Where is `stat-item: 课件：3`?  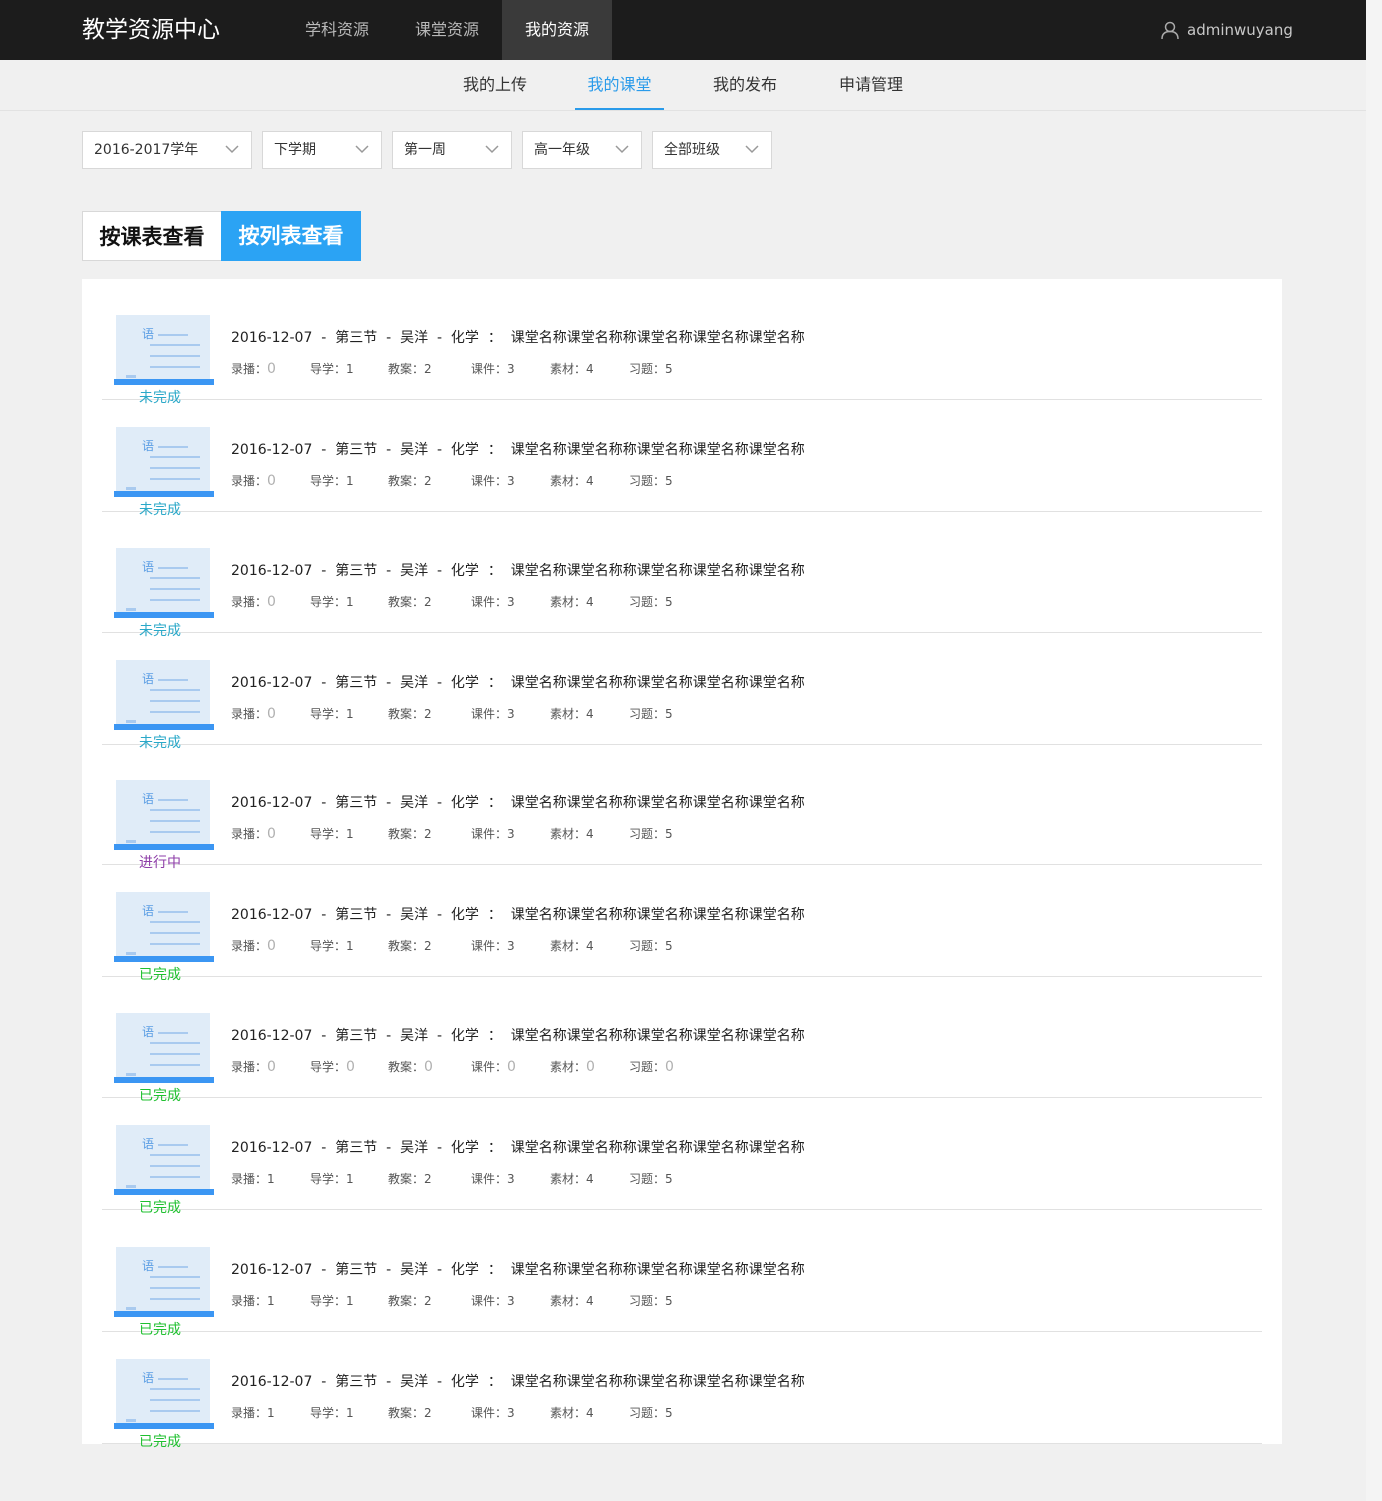 stat-item: 课件：3 is located at coordinates (493, 713).